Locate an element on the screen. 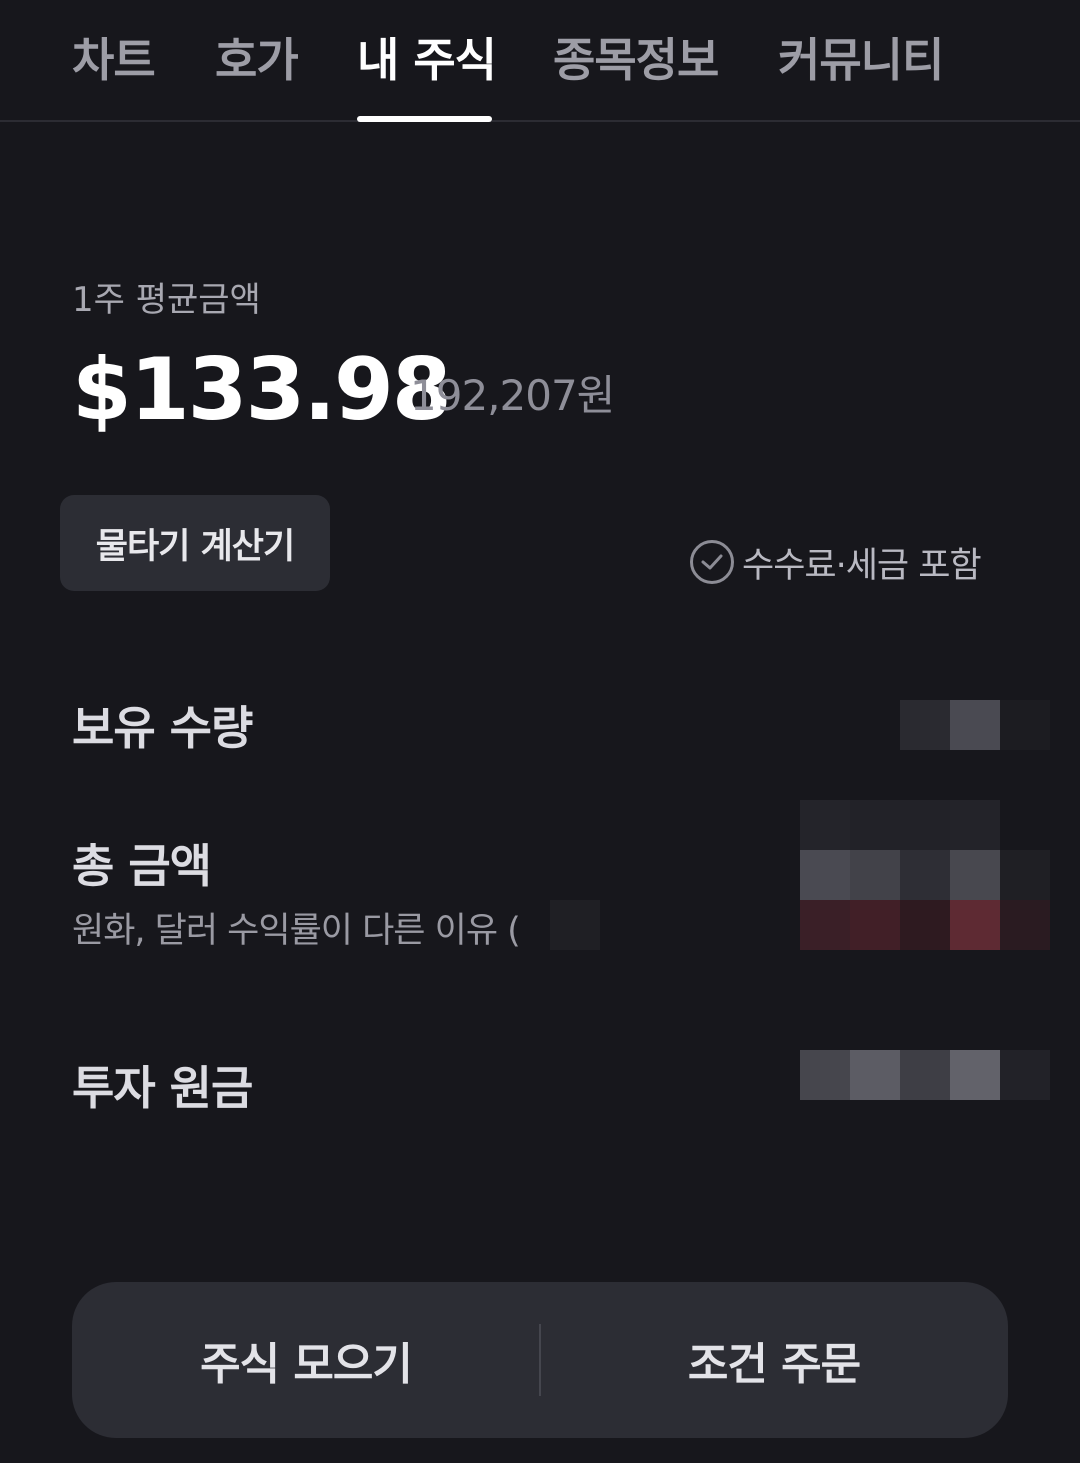 This screenshot has height=1463, width=1080. tab-bar: 차트 호가 내 주식 종목정보 커뮤니티 is located at coordinates (540, 61).